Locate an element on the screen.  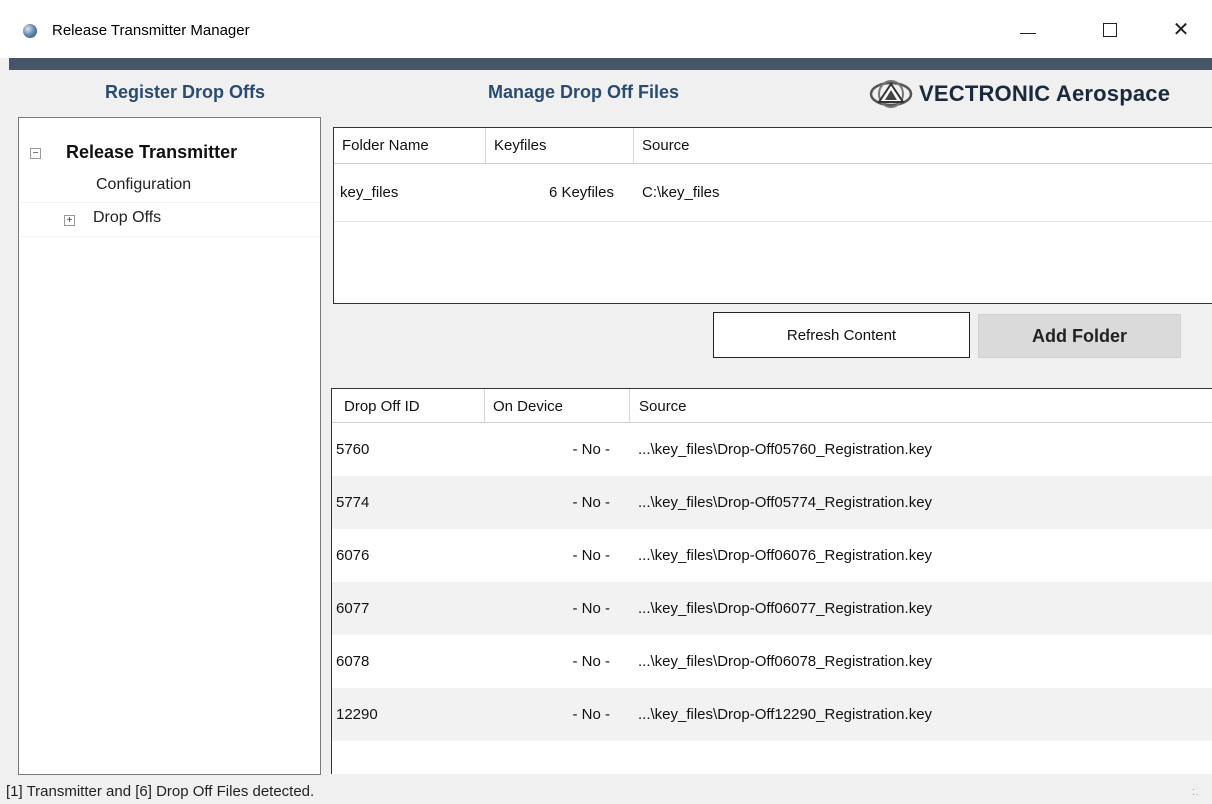
add-folder-button: Add Folder is located at coordinates (1079, 336).